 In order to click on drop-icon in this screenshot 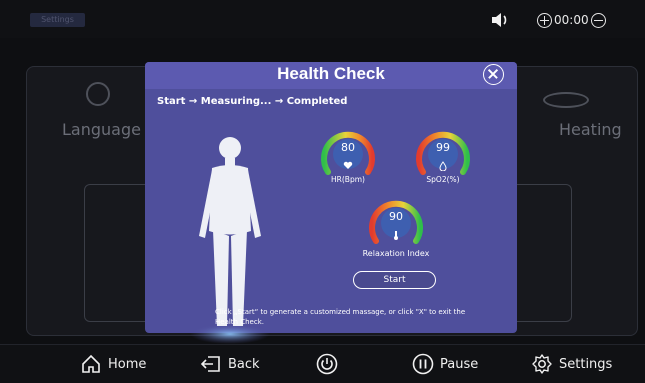, I will do `click(443, 166)`.